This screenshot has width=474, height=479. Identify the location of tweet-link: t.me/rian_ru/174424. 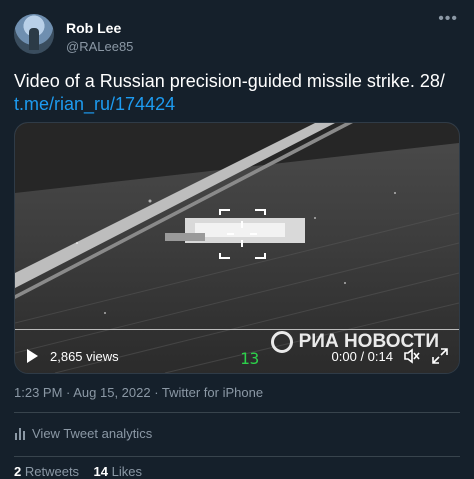
(237, 104).